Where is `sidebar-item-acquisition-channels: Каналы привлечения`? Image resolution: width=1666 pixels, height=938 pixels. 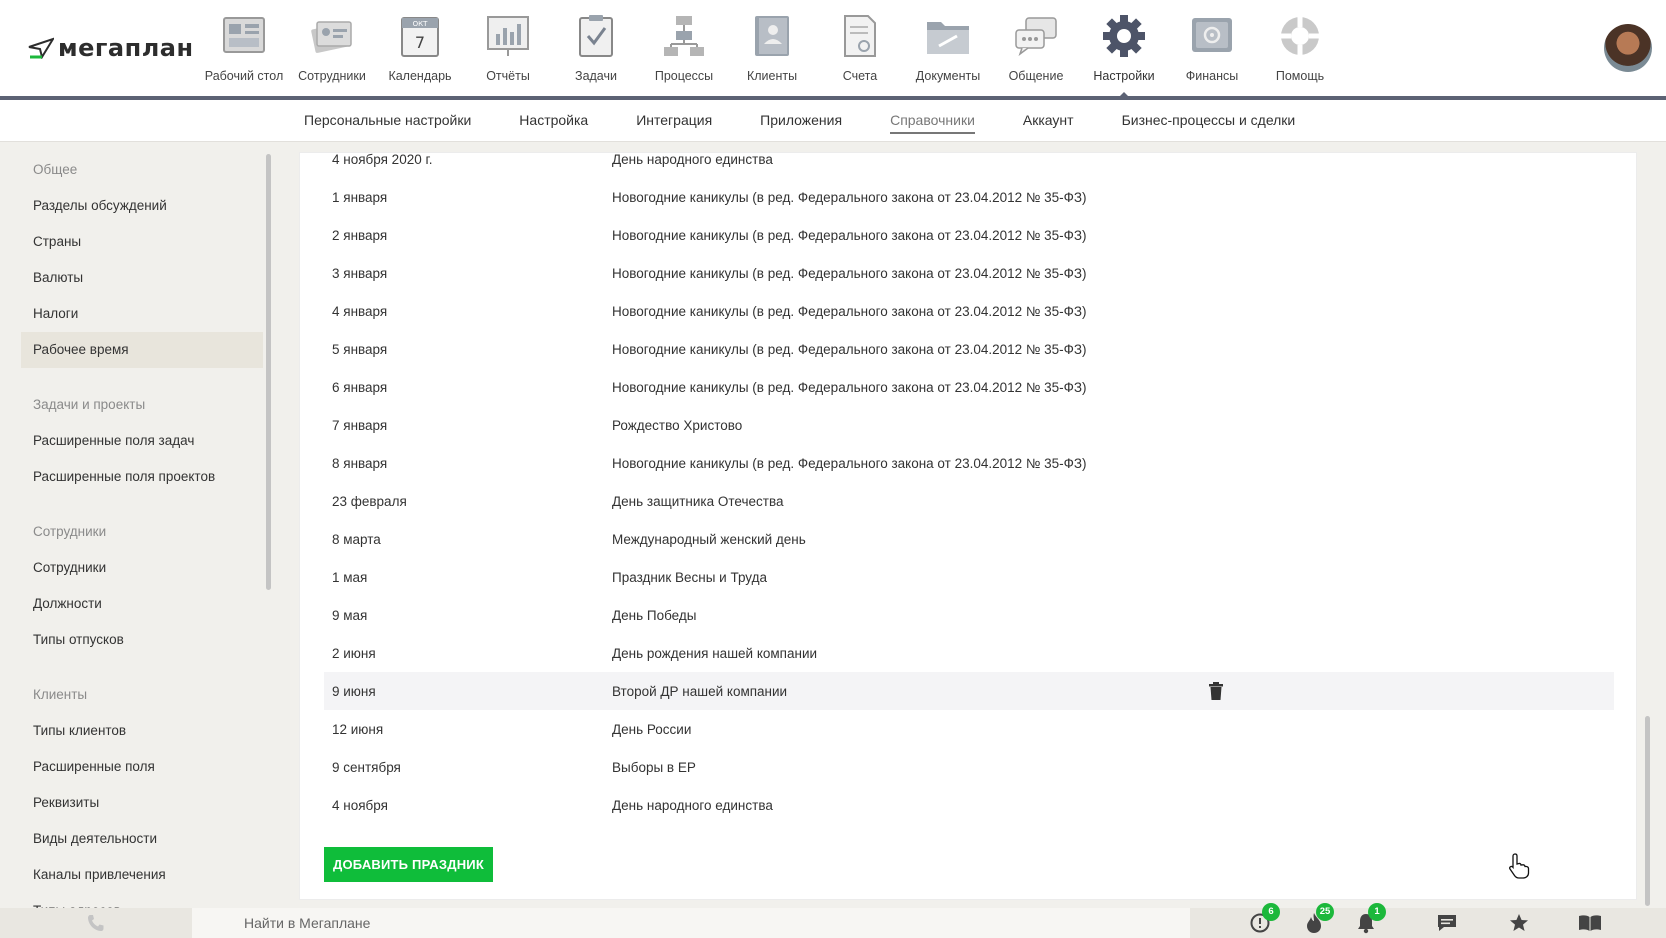
sidebar-item-acquisition-channels: Каналы привлечения is located at coordinates (136, 875).